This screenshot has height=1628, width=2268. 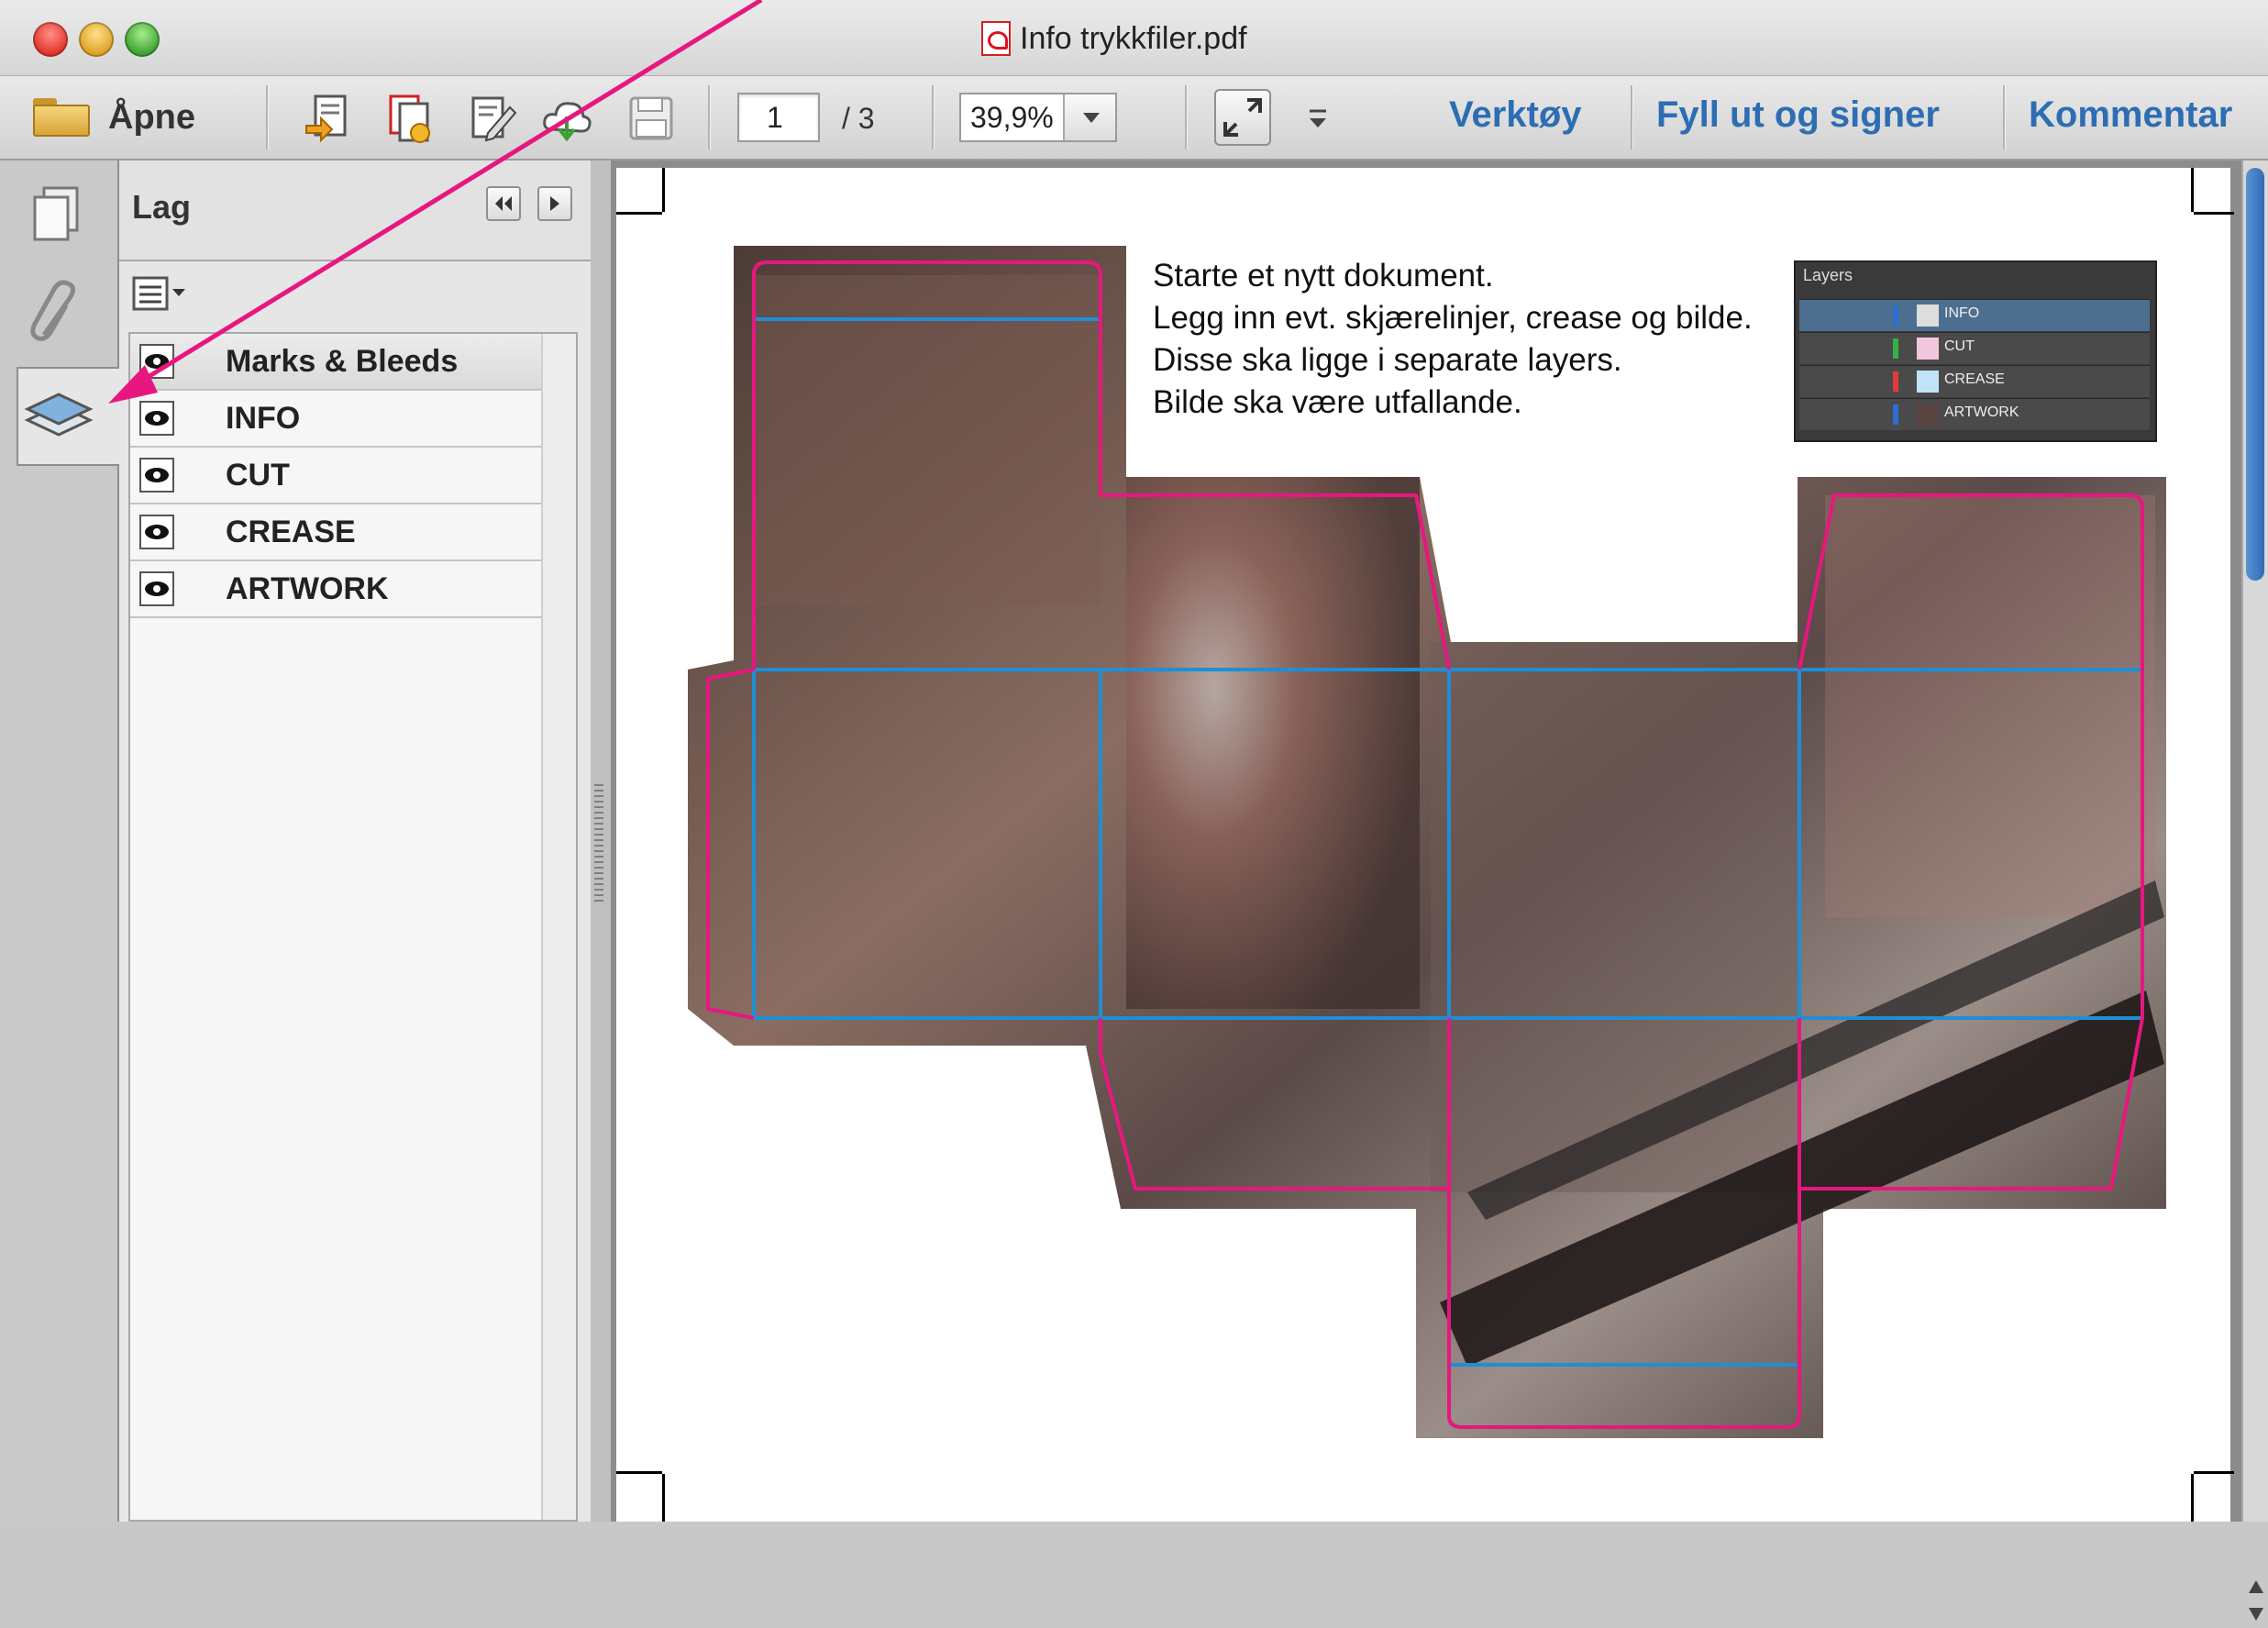 What do you see at coordinates (1962, 313) in the screenshot?
I see `embedded-layer-name: INFO` at bounding box center [1962, 313].